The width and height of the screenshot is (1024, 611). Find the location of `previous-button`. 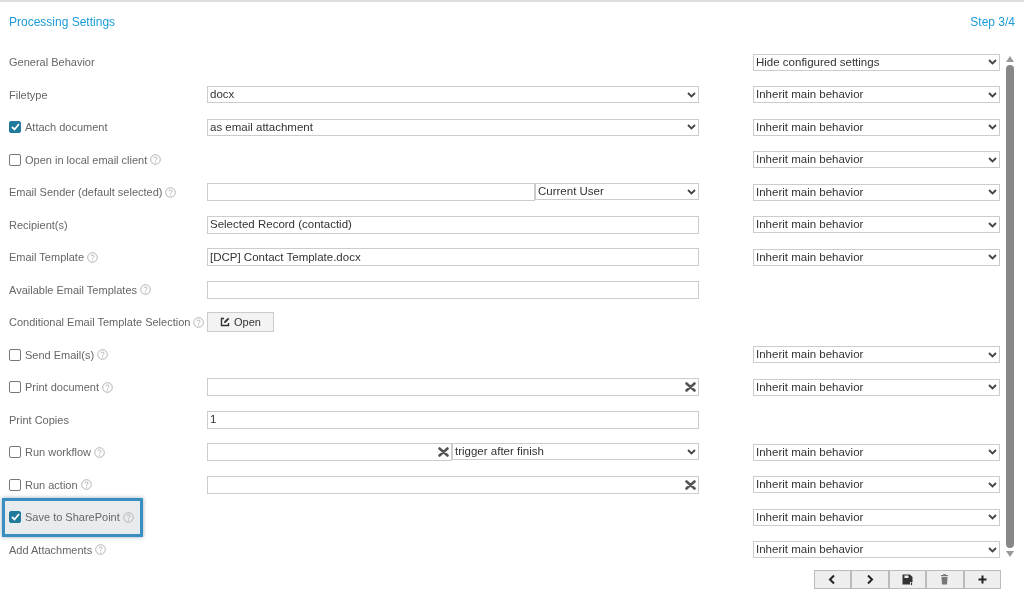

previous-button is located at coordinates (832, 579).